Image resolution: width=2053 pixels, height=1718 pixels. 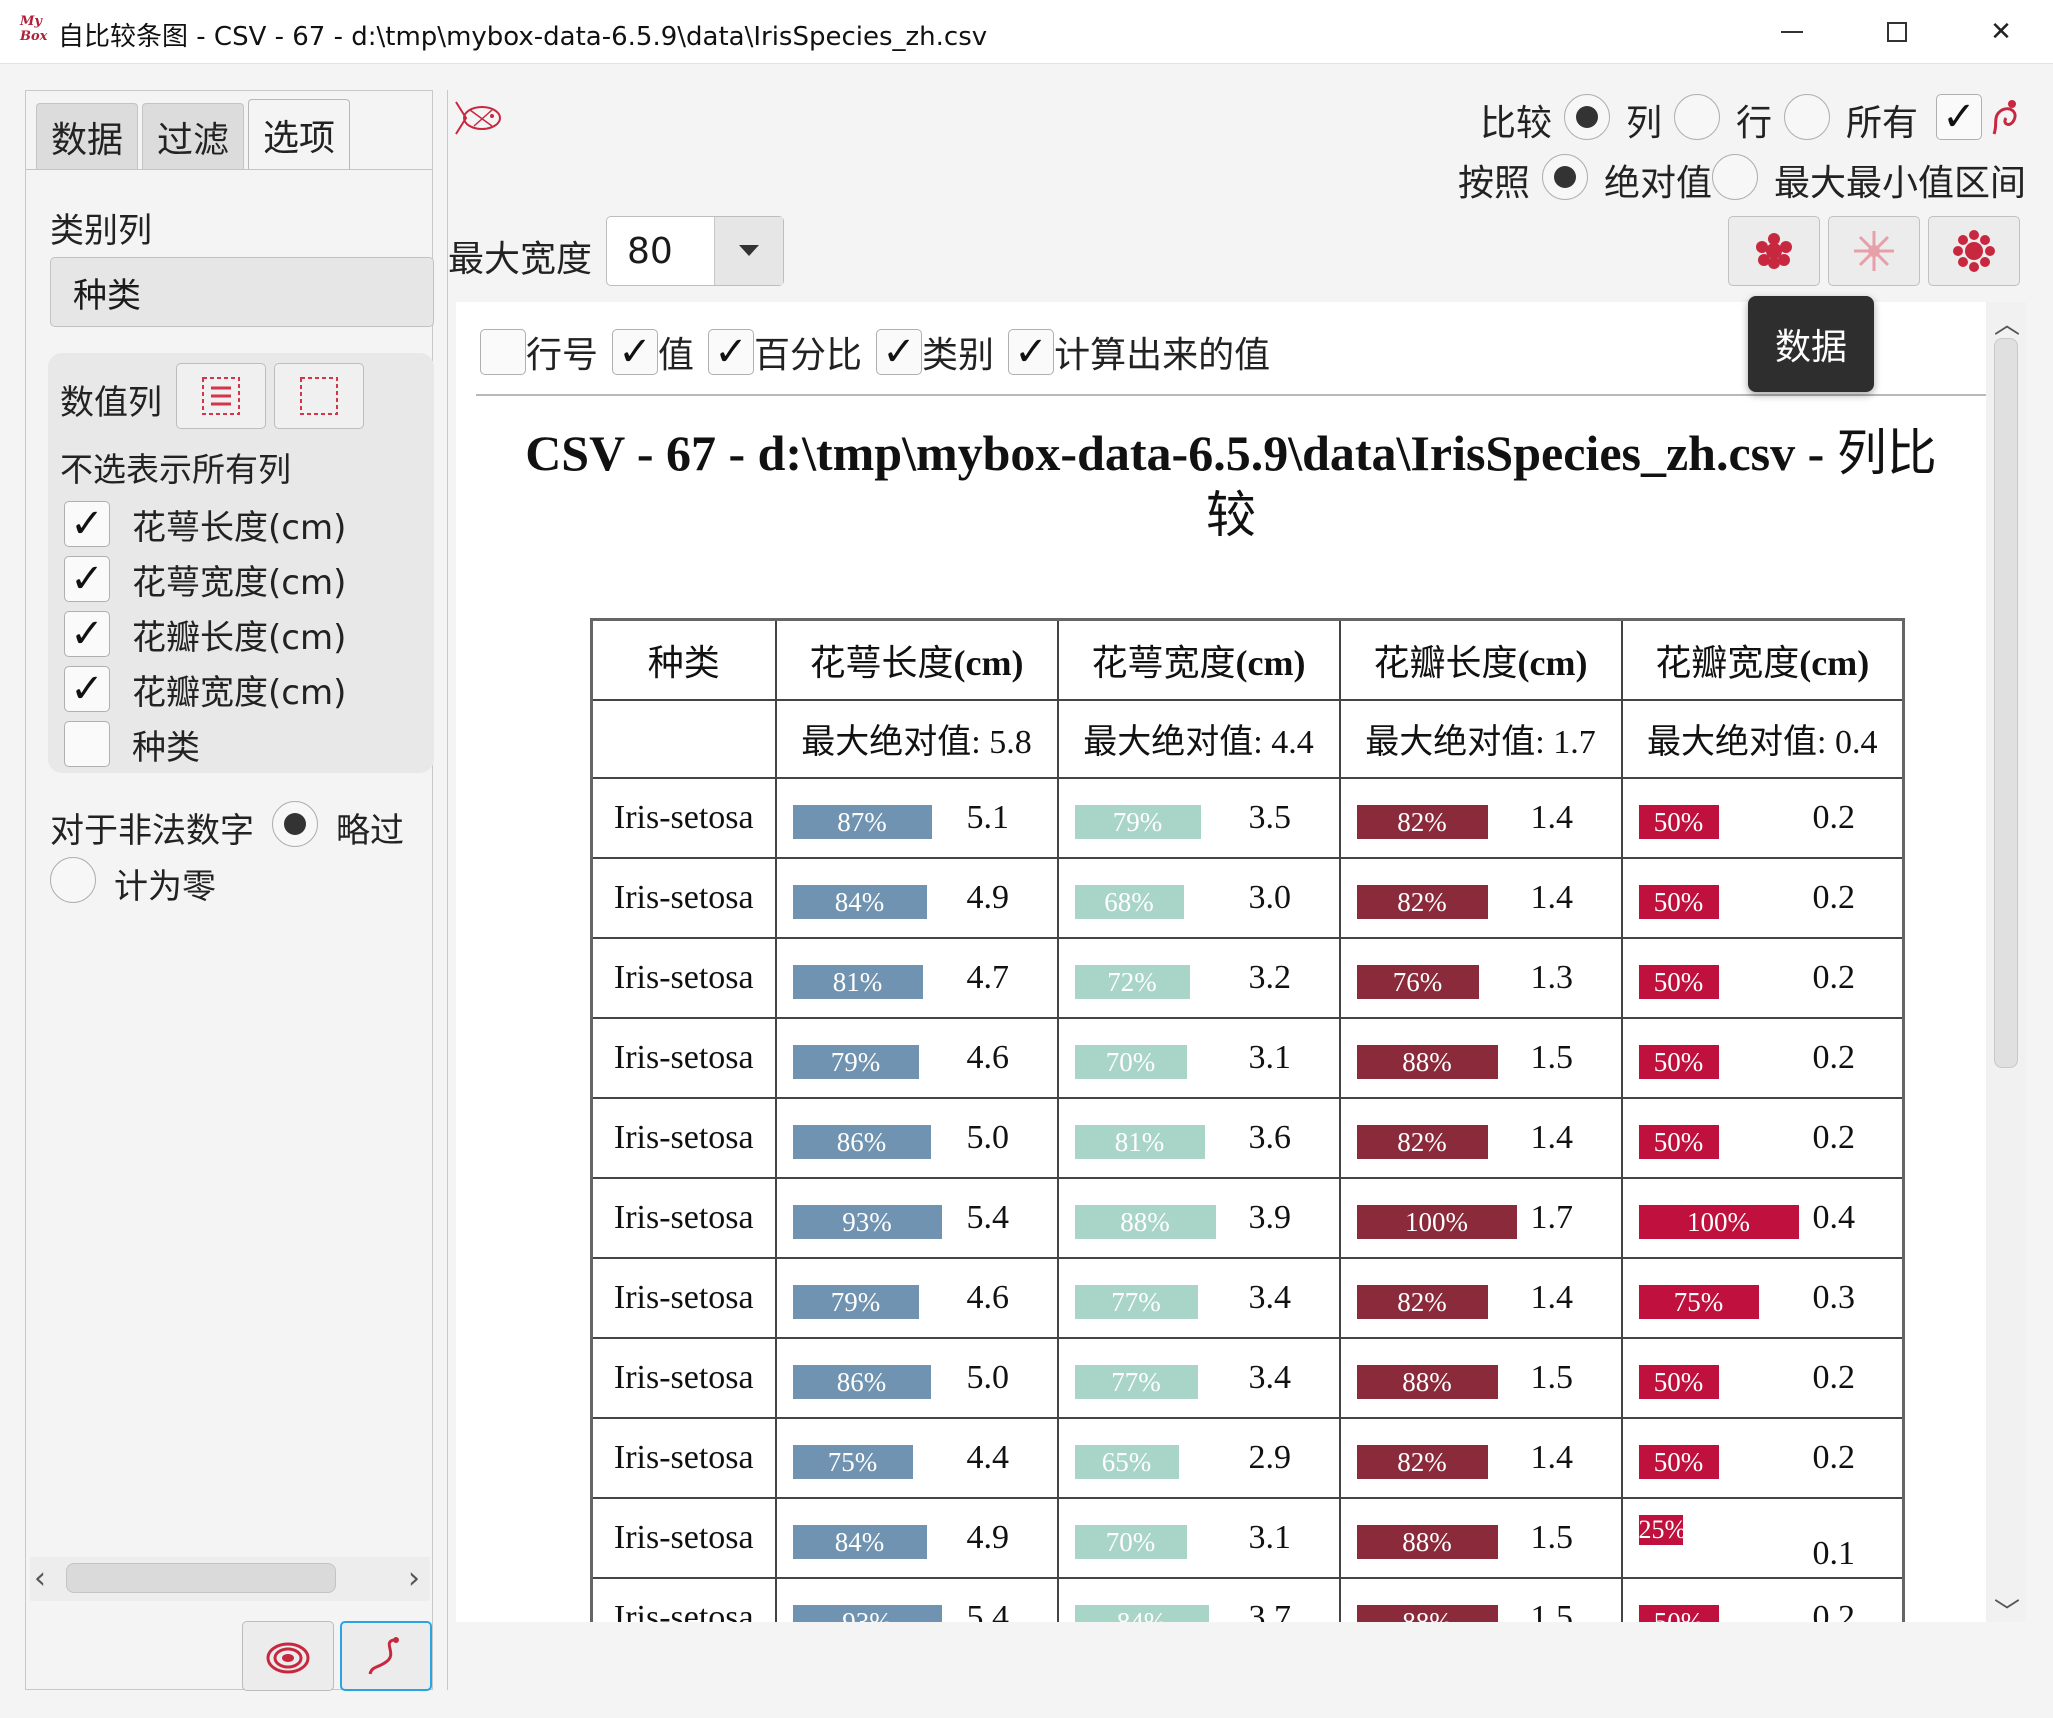 What do you see at coordinates (1974, 251) in the screenshot?
I see `popup-button` at bounding box center [1974, 251].